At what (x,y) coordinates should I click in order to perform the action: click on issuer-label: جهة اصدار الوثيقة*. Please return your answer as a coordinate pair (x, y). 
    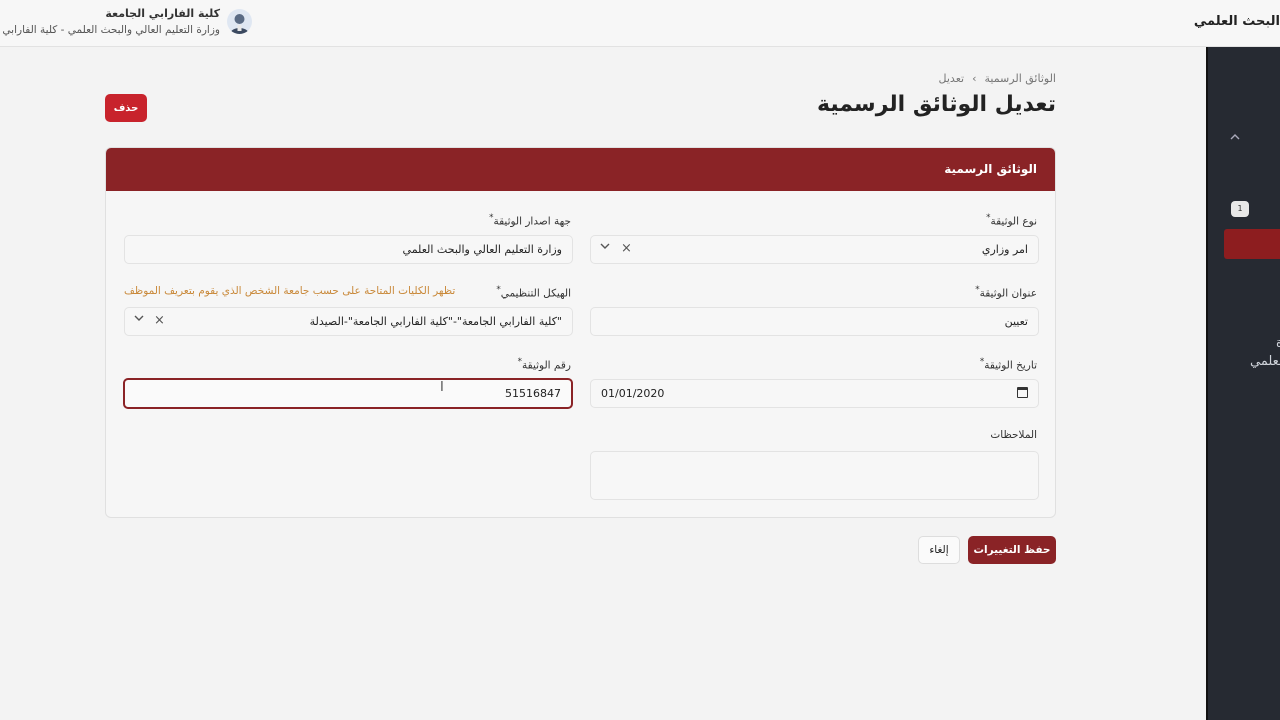
    Looking at the image, I should click on (530, 220).